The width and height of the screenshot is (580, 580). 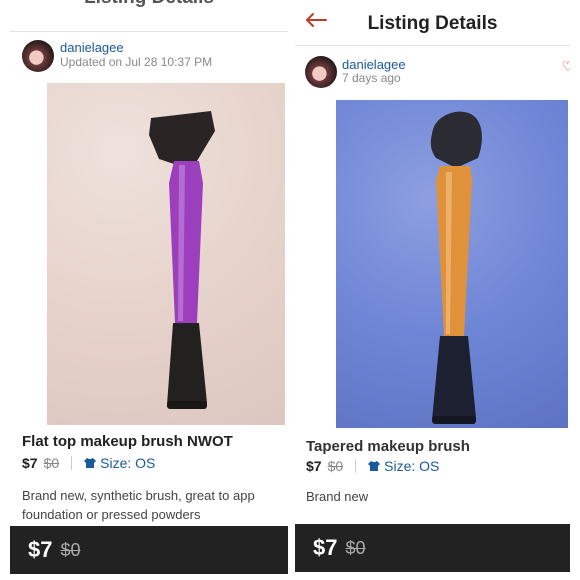 What do you see at coordinates (337, 496) in the screenshot?
I see `description: Brand new` at bounding box center [337, 496].